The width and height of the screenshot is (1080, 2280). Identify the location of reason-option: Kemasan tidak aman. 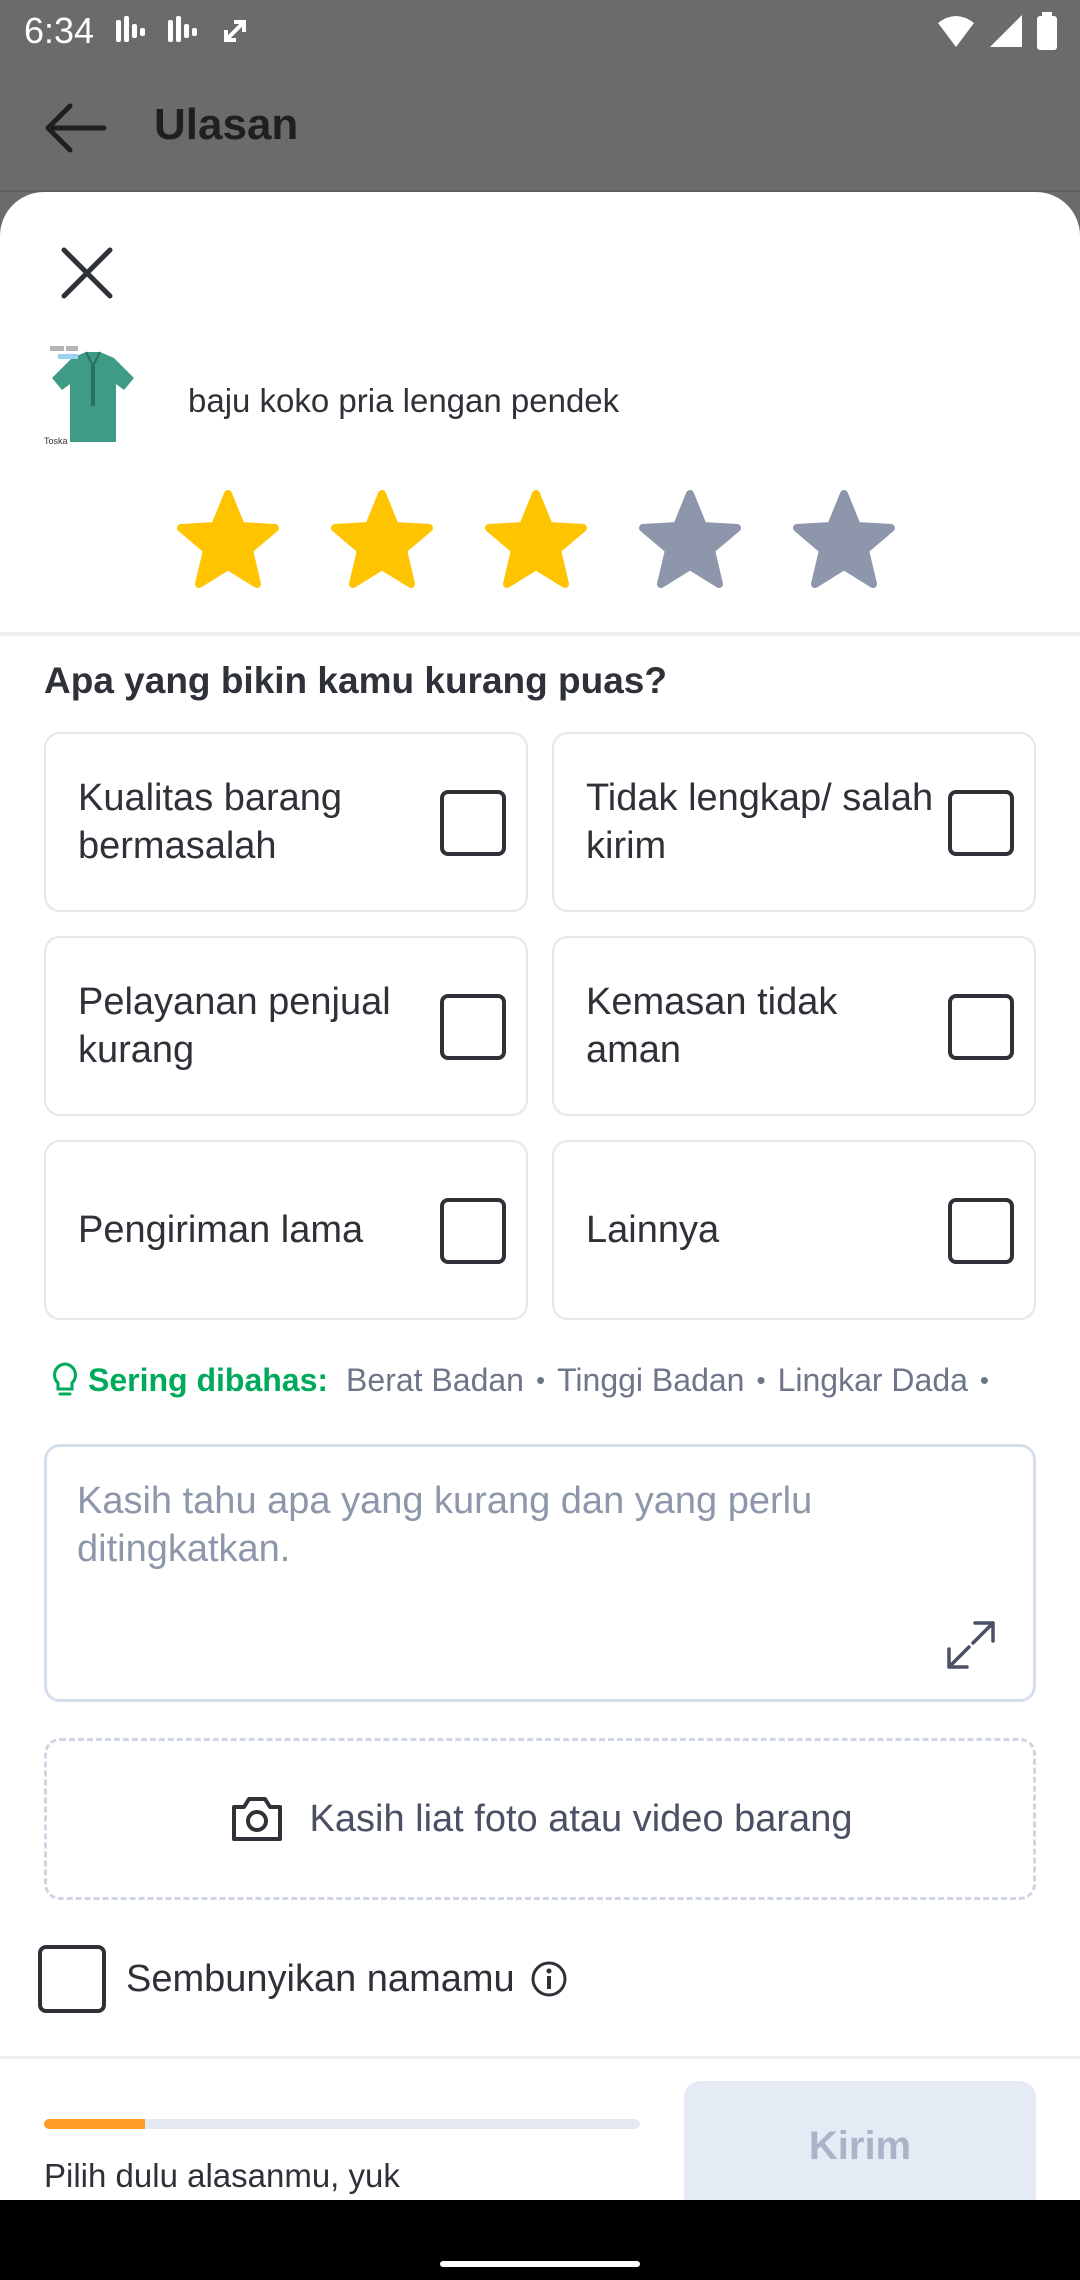
(794, 1026).